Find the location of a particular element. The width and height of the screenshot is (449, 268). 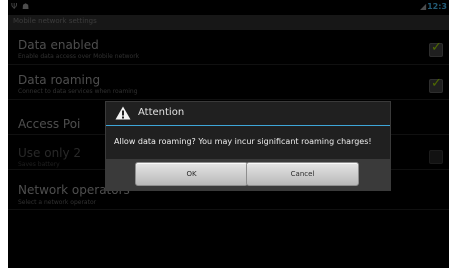

alert-icon is located at coordinates (123, 113).